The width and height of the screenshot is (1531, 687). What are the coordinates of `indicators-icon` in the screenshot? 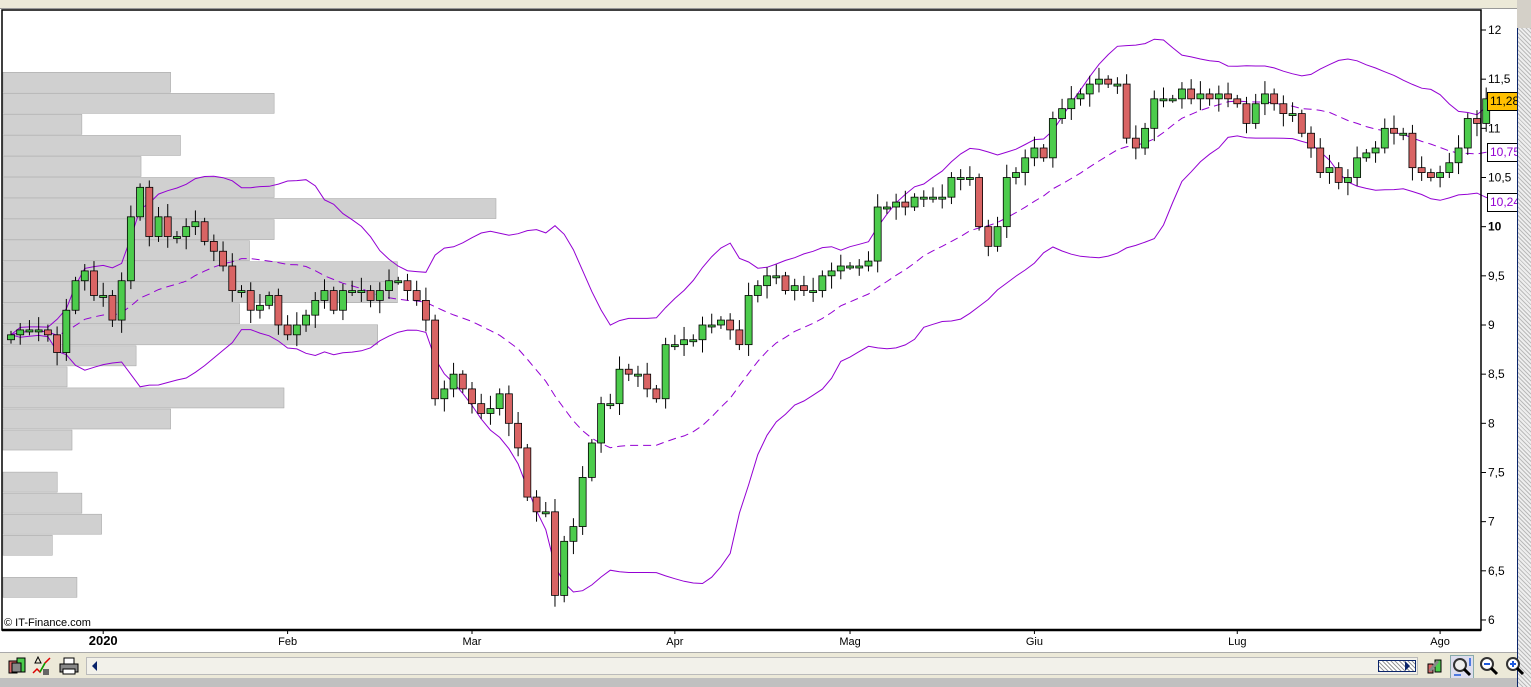 It's located at (42, 666).